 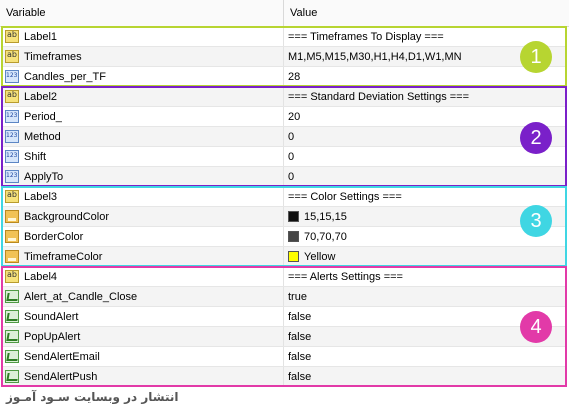 What do you see at coordinates (536, 221) in the screenshot?
I see `group-number-badge: 3` at bounding box center [536, 221].